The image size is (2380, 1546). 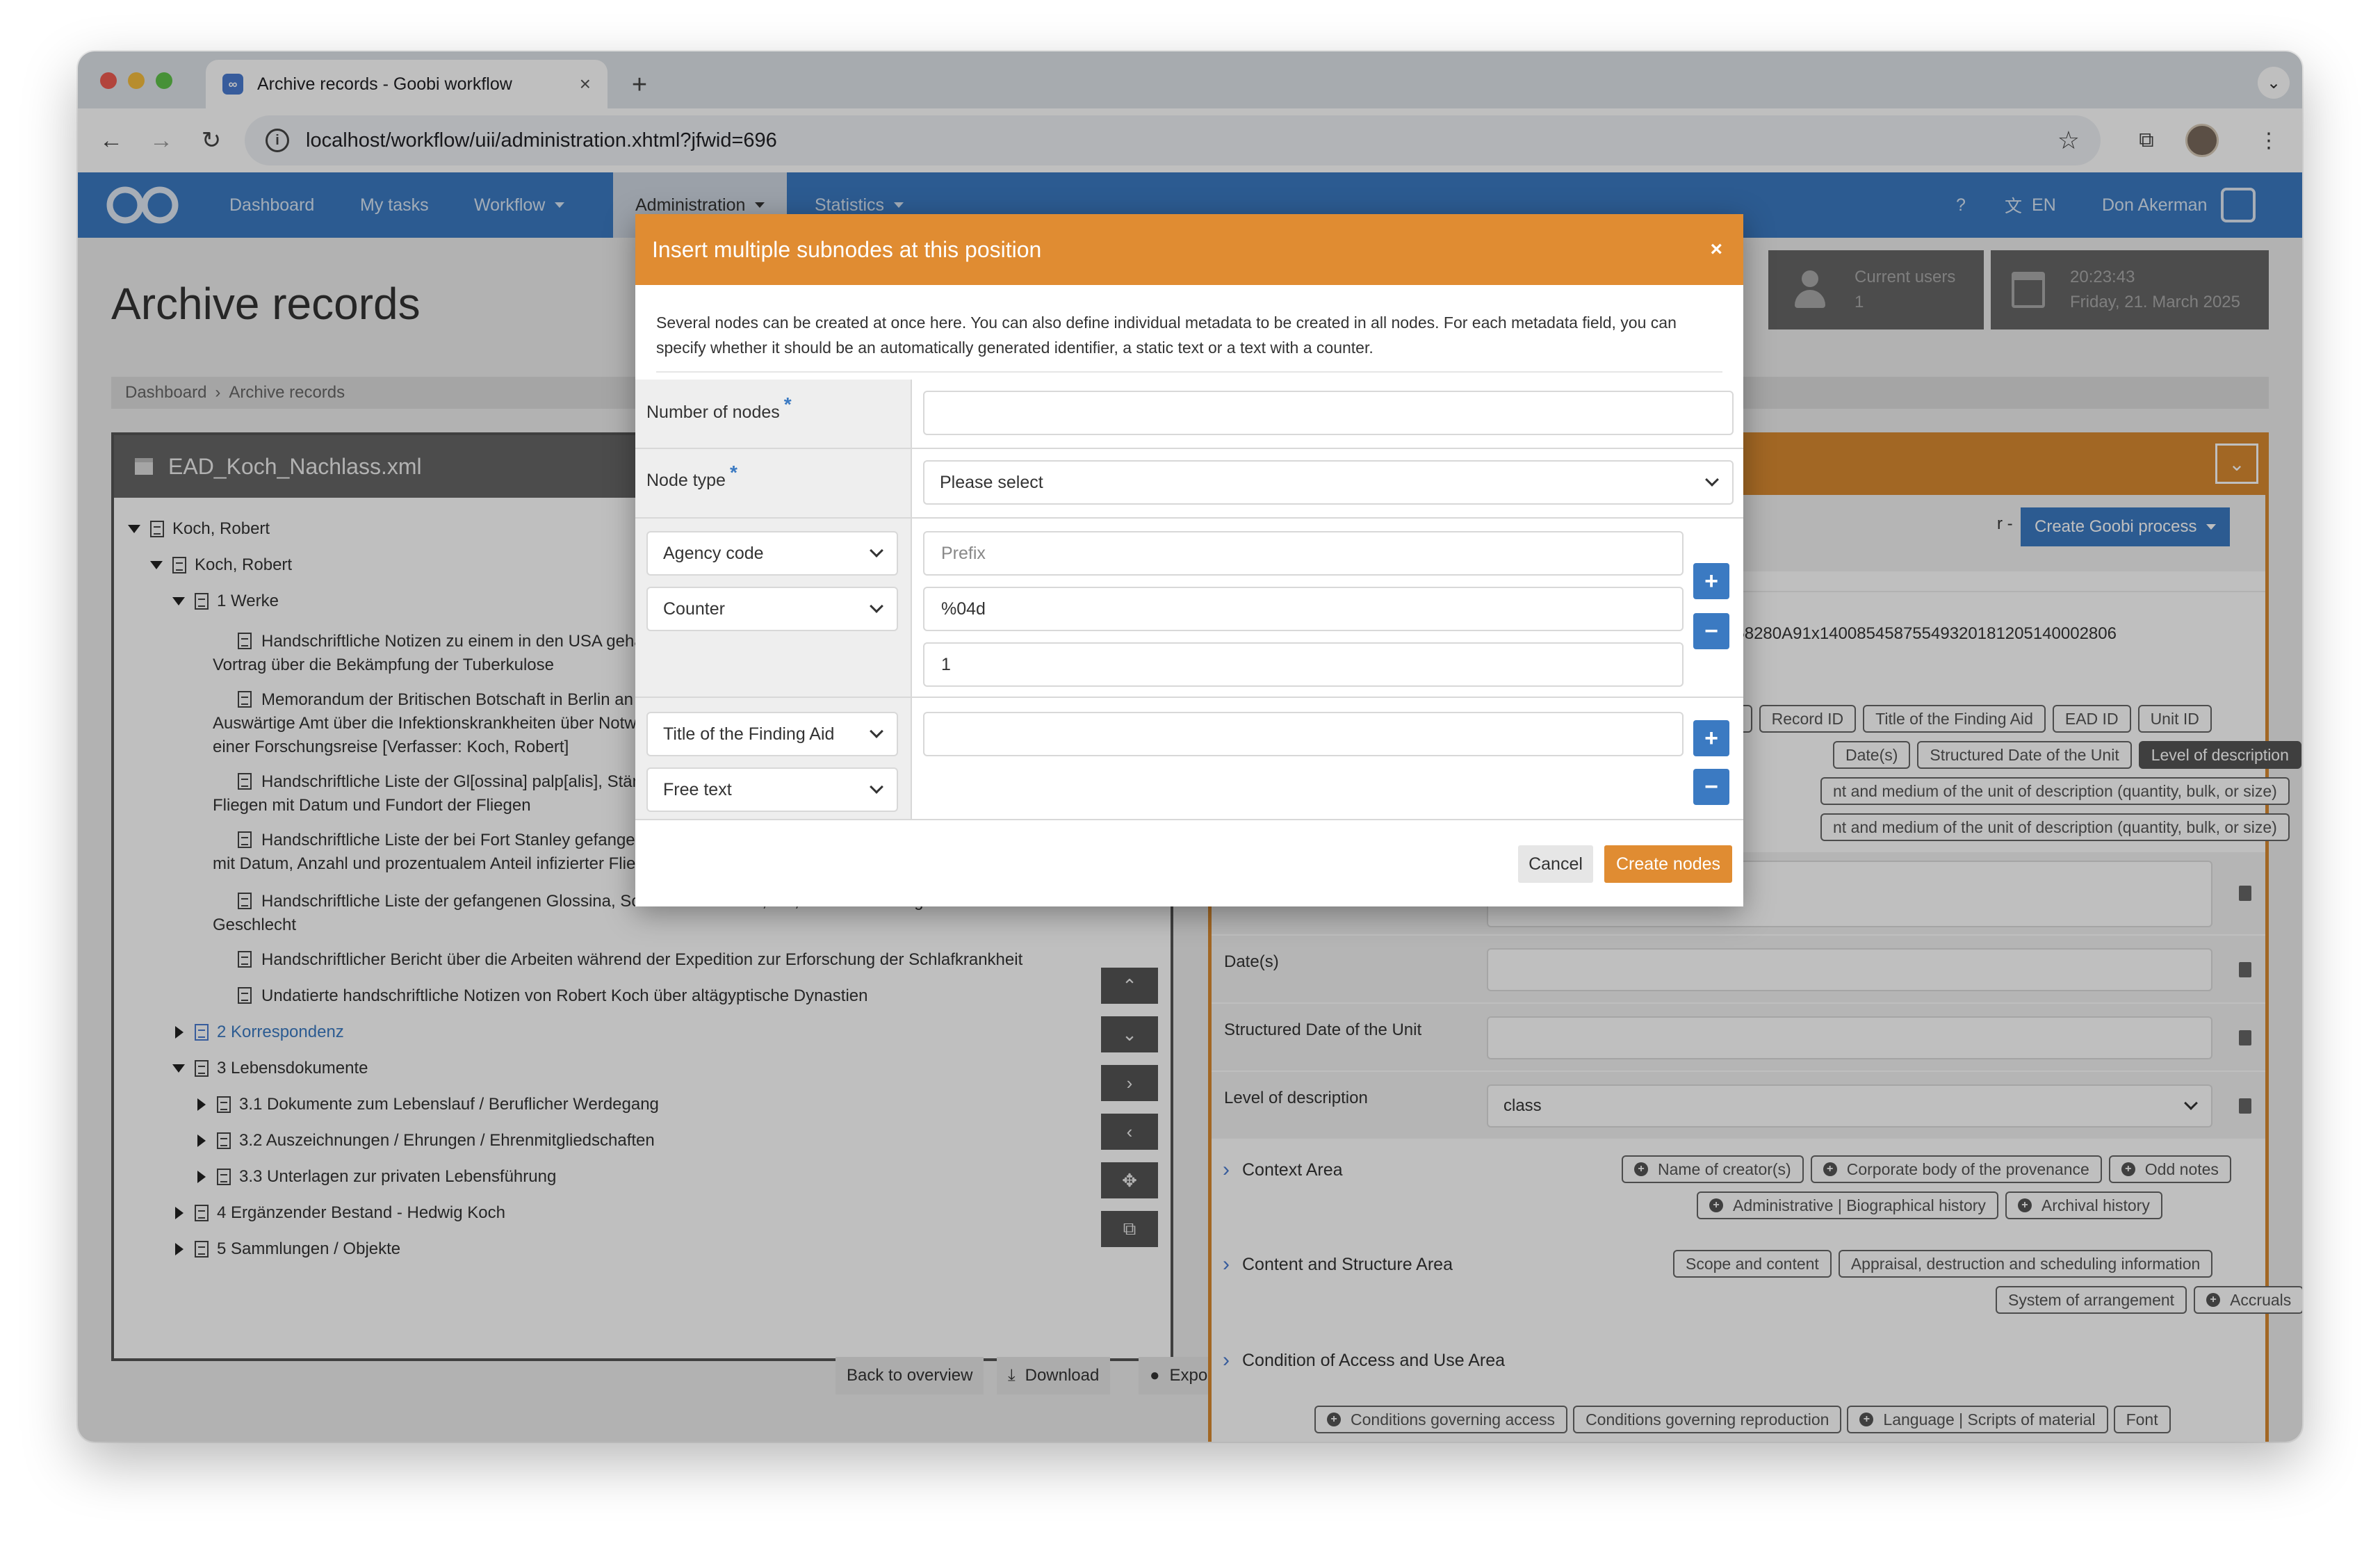 I want to click on field-value: Agency code, so click(x=713, y=553).